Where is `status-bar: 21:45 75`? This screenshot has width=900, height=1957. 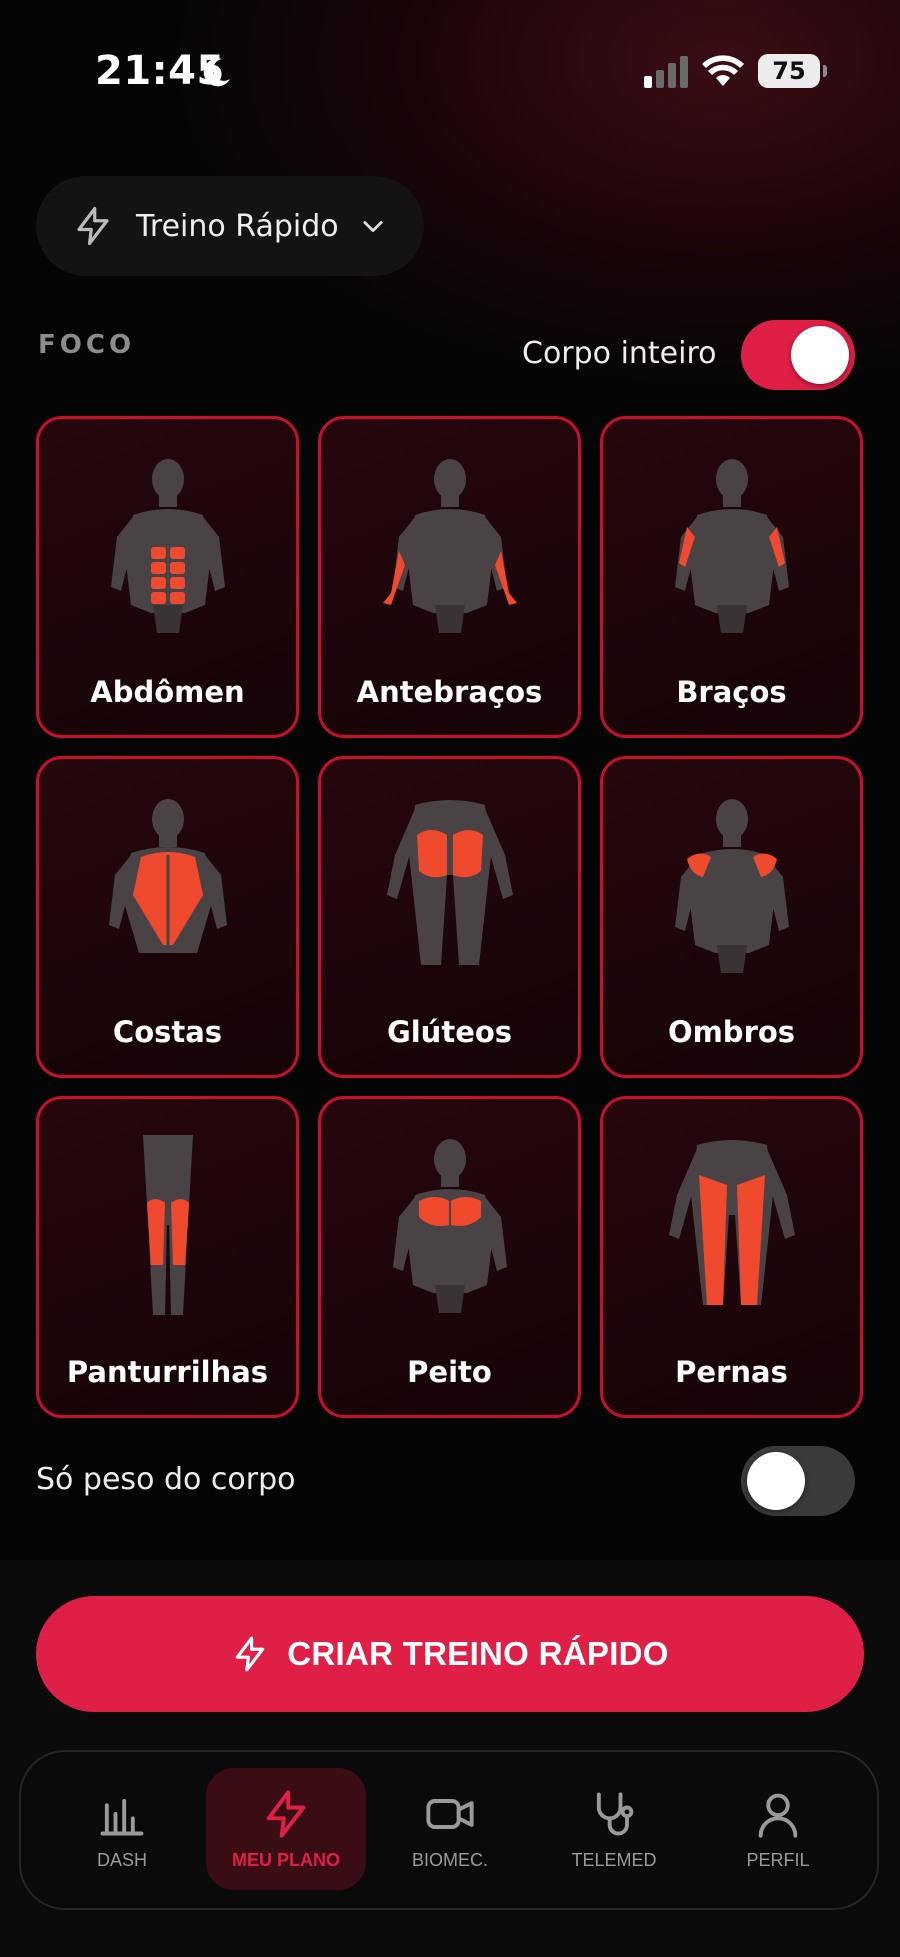
status-bar: 21:45 75 is located at coordinates (450, 75).